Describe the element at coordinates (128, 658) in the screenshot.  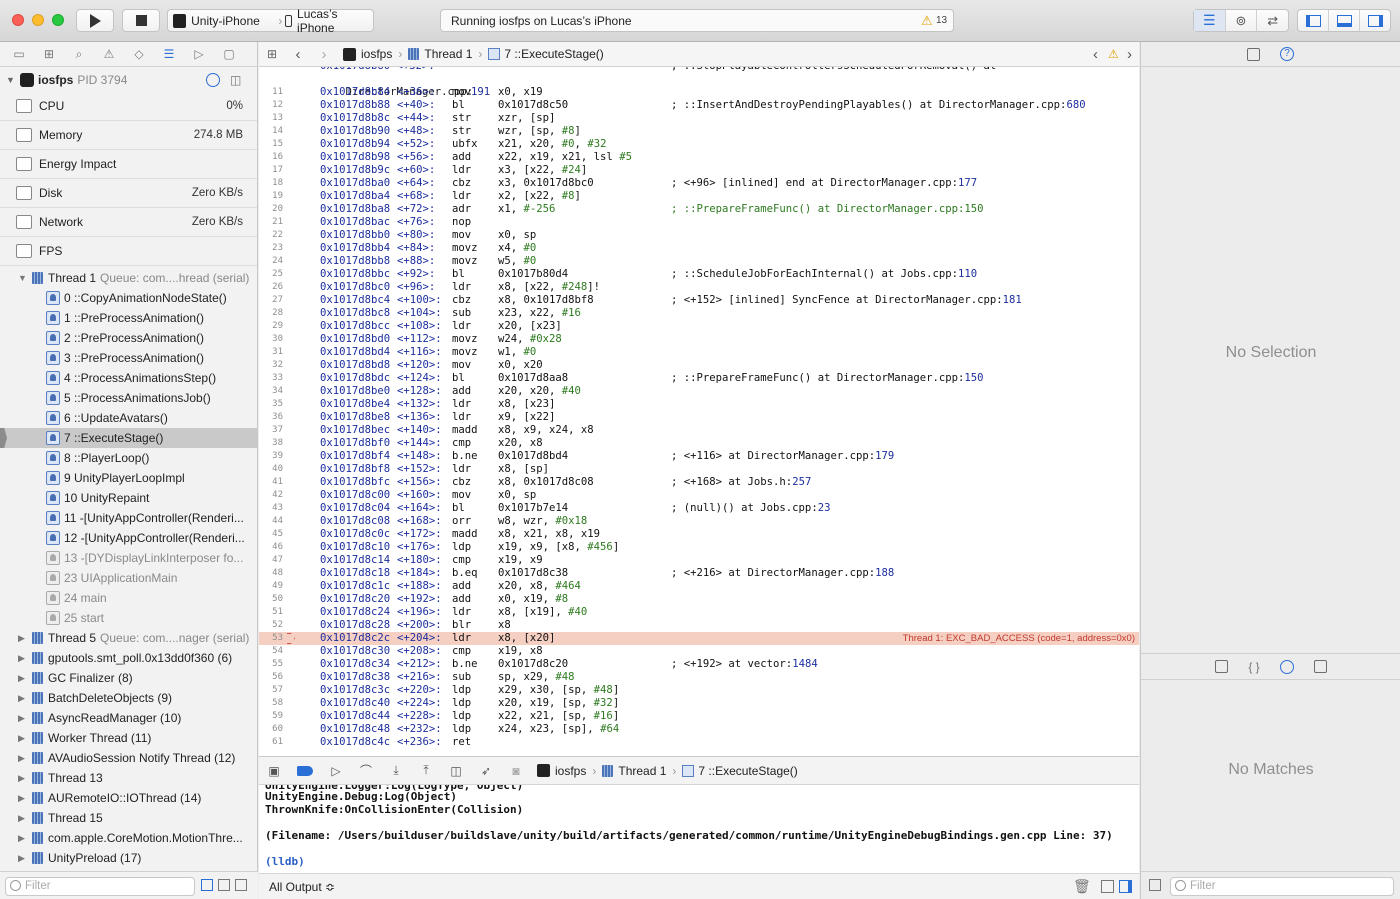
I see `thread-row: ▶ gputools.smt_poll.0x13dd0f360 (6)` at that location.